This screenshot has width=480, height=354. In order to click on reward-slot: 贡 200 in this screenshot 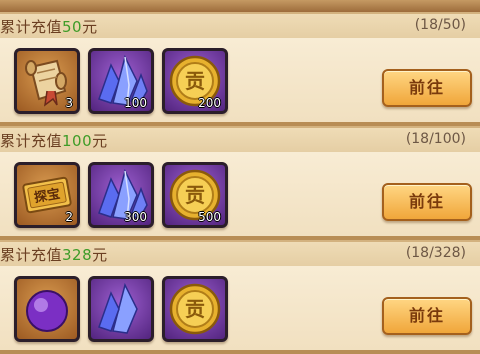, I will do `click(195, 81)`.